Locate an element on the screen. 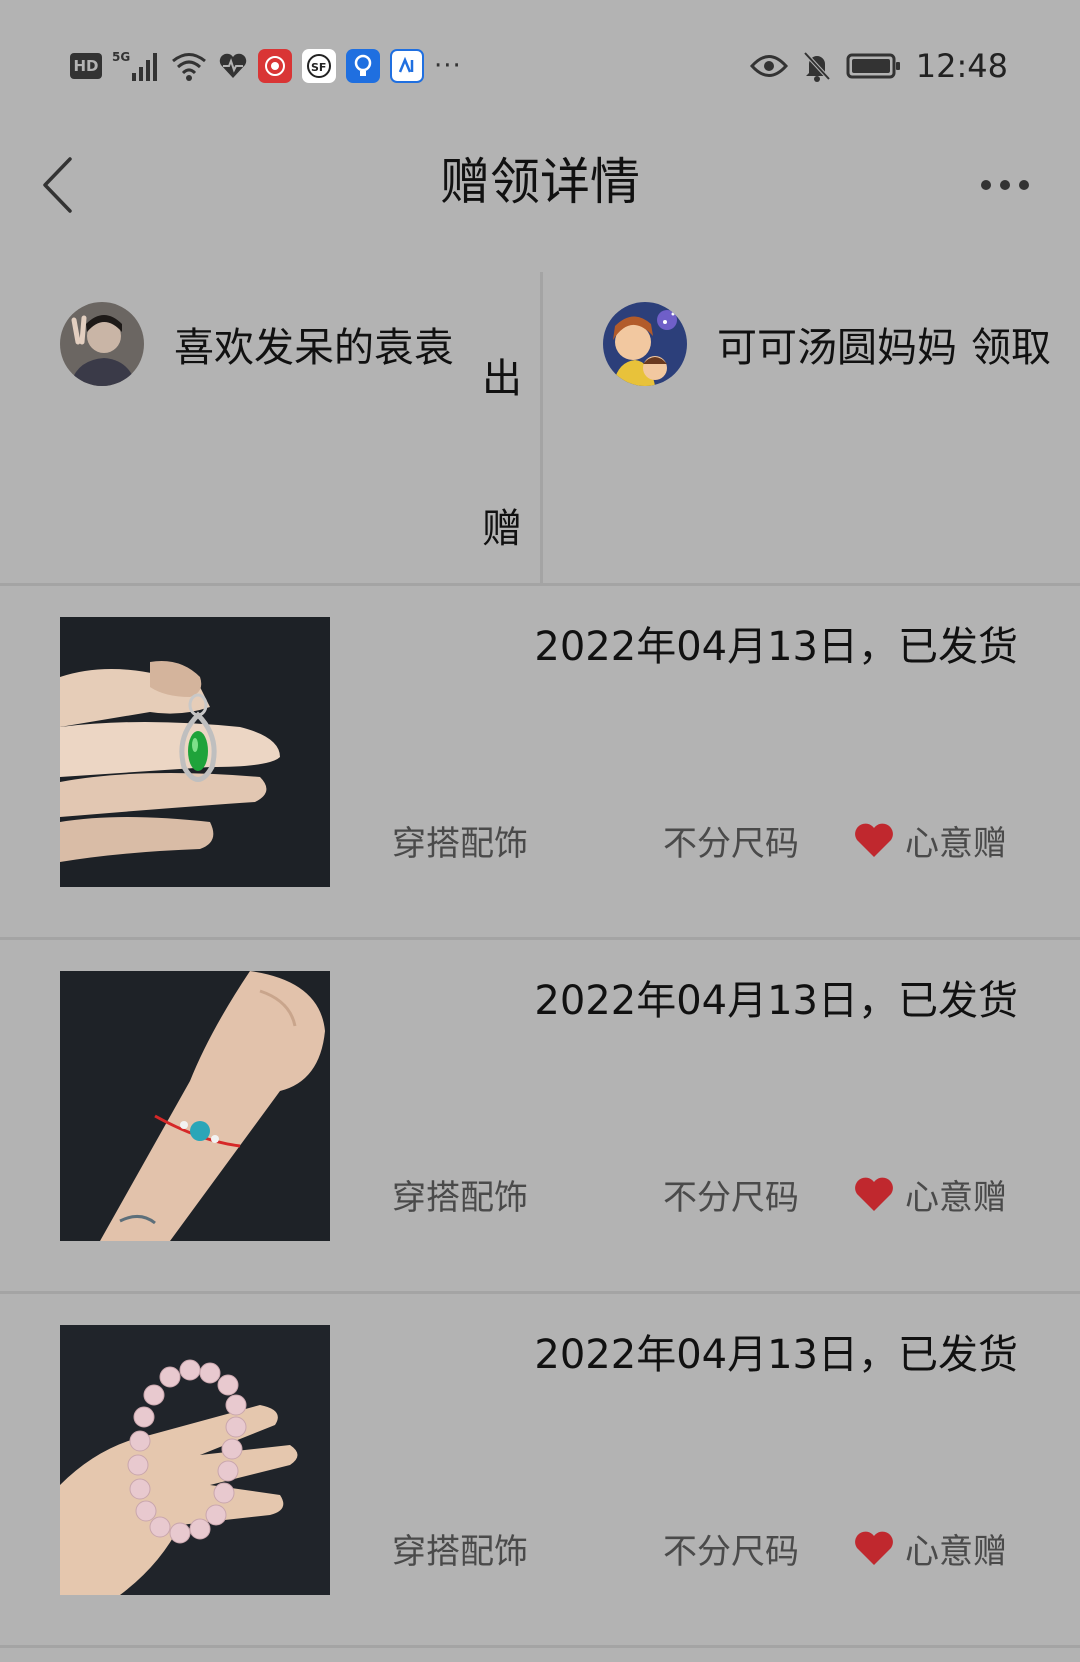 The height and width of the screenshot is (1662, 1080). vertical-divider is located at coordinates (541, 428).